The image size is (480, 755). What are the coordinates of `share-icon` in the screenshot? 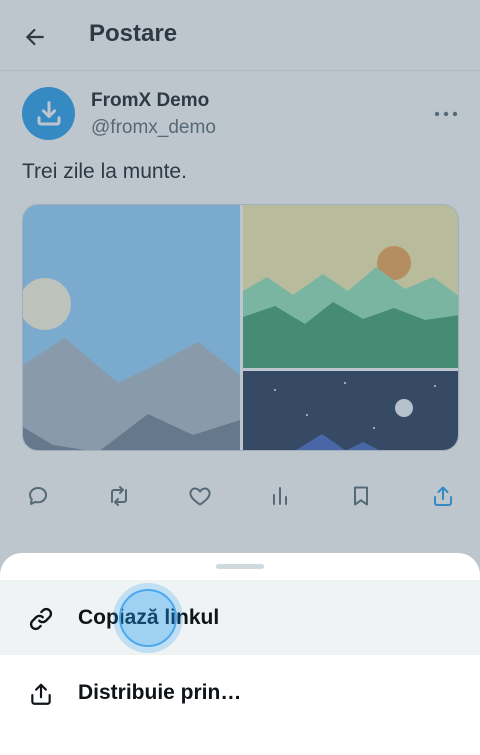 It's located at (41, 694).